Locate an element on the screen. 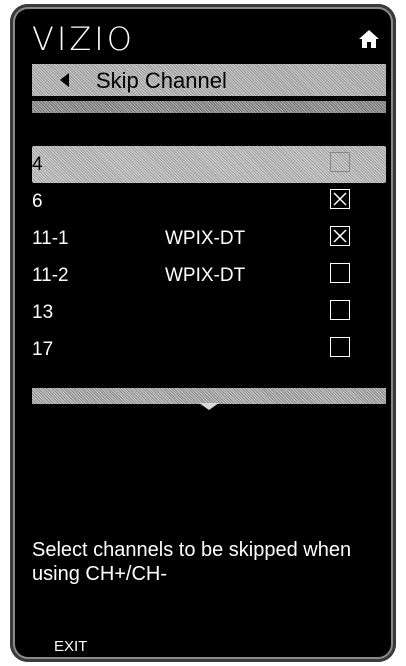  channel-number: 17 is located at coordinates (43, 349).